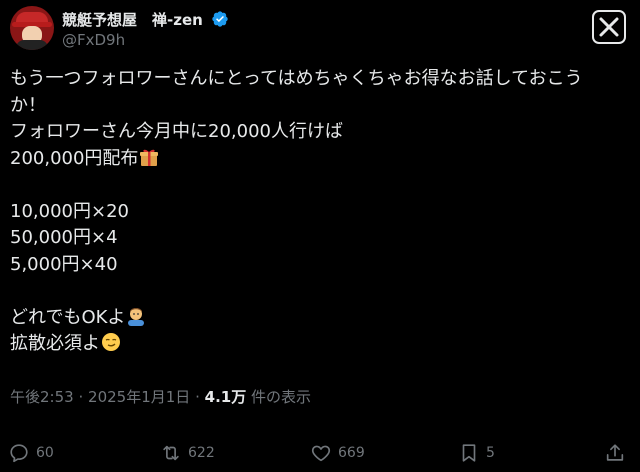  Describe the element at coordinates (609, 27) in the screenshot. I see `x-logo-icon` at that location.